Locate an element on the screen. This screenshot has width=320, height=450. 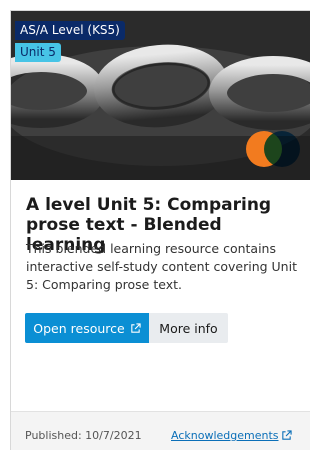
more-info-button: More info is located at coordinates (188, 328).